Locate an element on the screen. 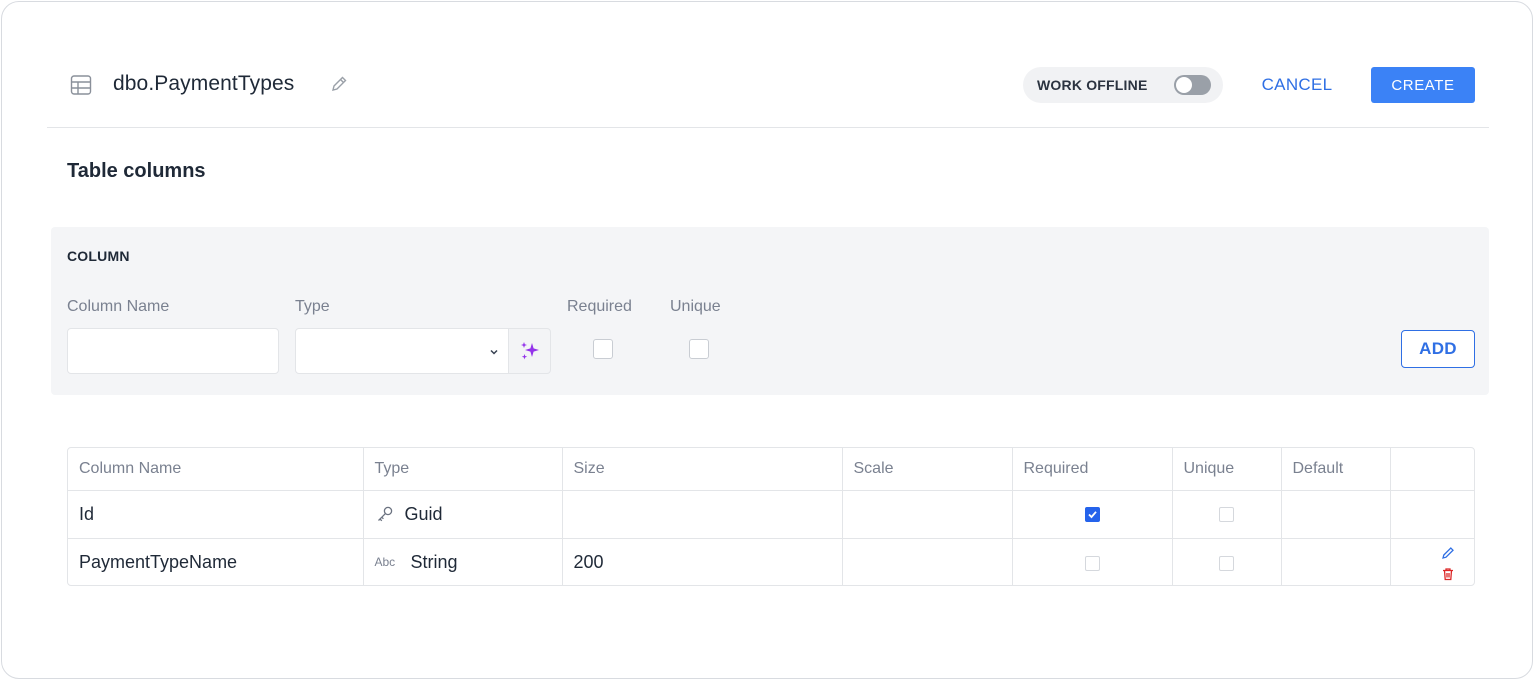 The width and height of the screenshot is (1534, 680). trash-icon is located at coordinates (1448, 574).